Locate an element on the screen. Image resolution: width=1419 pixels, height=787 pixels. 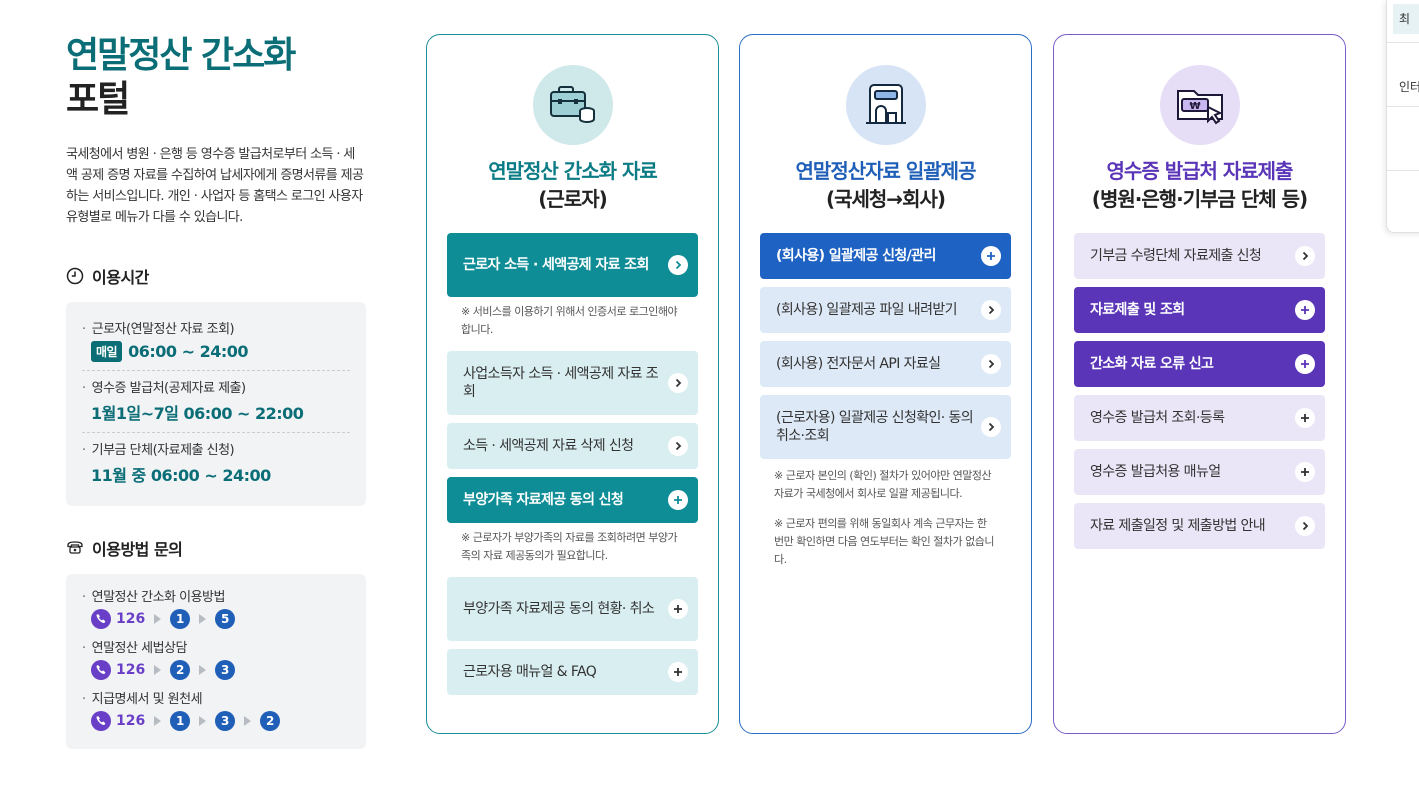
hours-item-label: 기부금 단체(자료제출 신청) is located at coordinates (216, 448).